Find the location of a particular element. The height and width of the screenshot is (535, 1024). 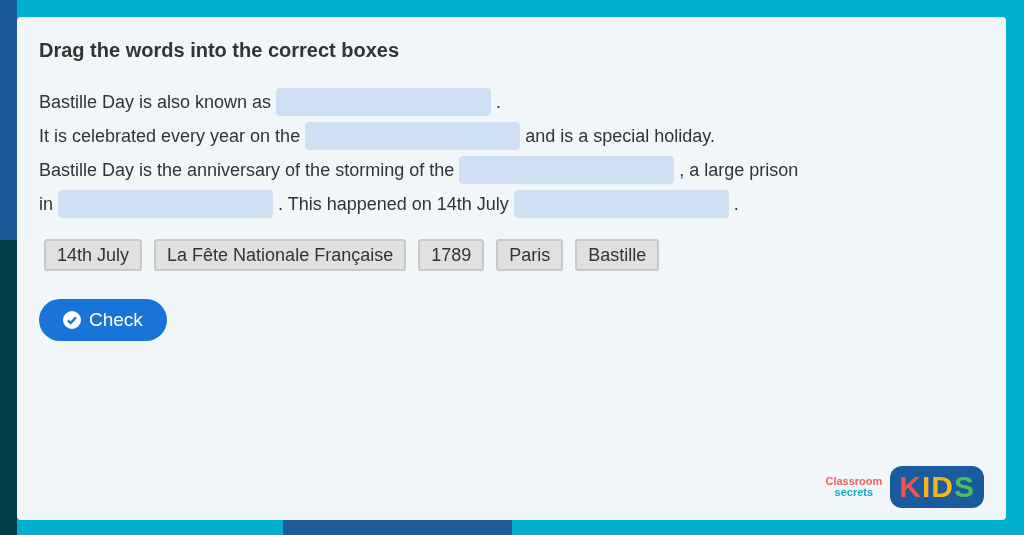

sentence-text: , a large prison is located at coordinates (739, 170).